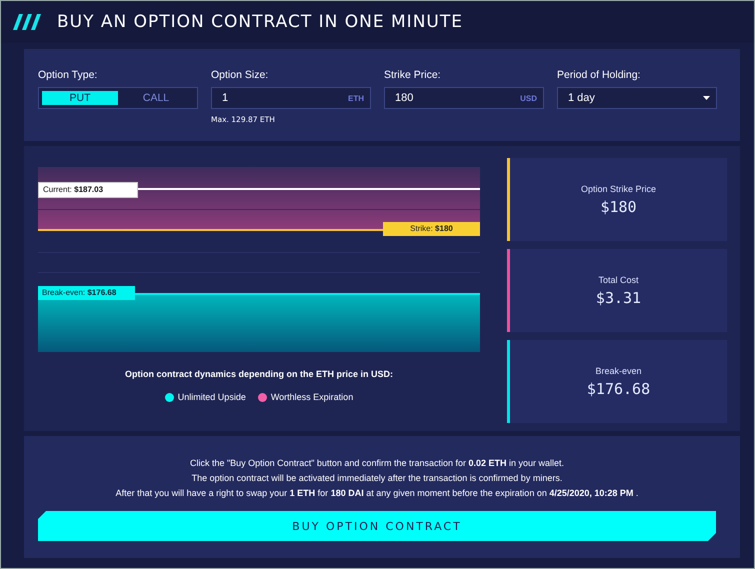  Describe the element at coordinates (377, 478) in the screenshot. I see `instruction-text: The option contract will be activated immediately after the transaction is confirmed by miners.` at that location.